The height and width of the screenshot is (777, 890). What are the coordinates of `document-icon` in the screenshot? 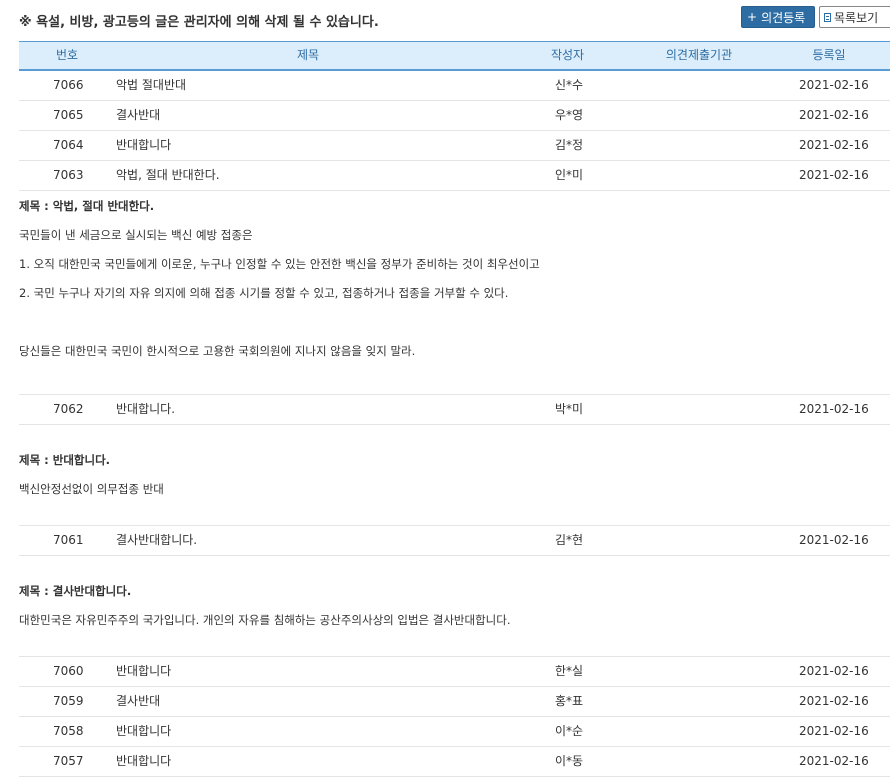 It's located at (827, 17).